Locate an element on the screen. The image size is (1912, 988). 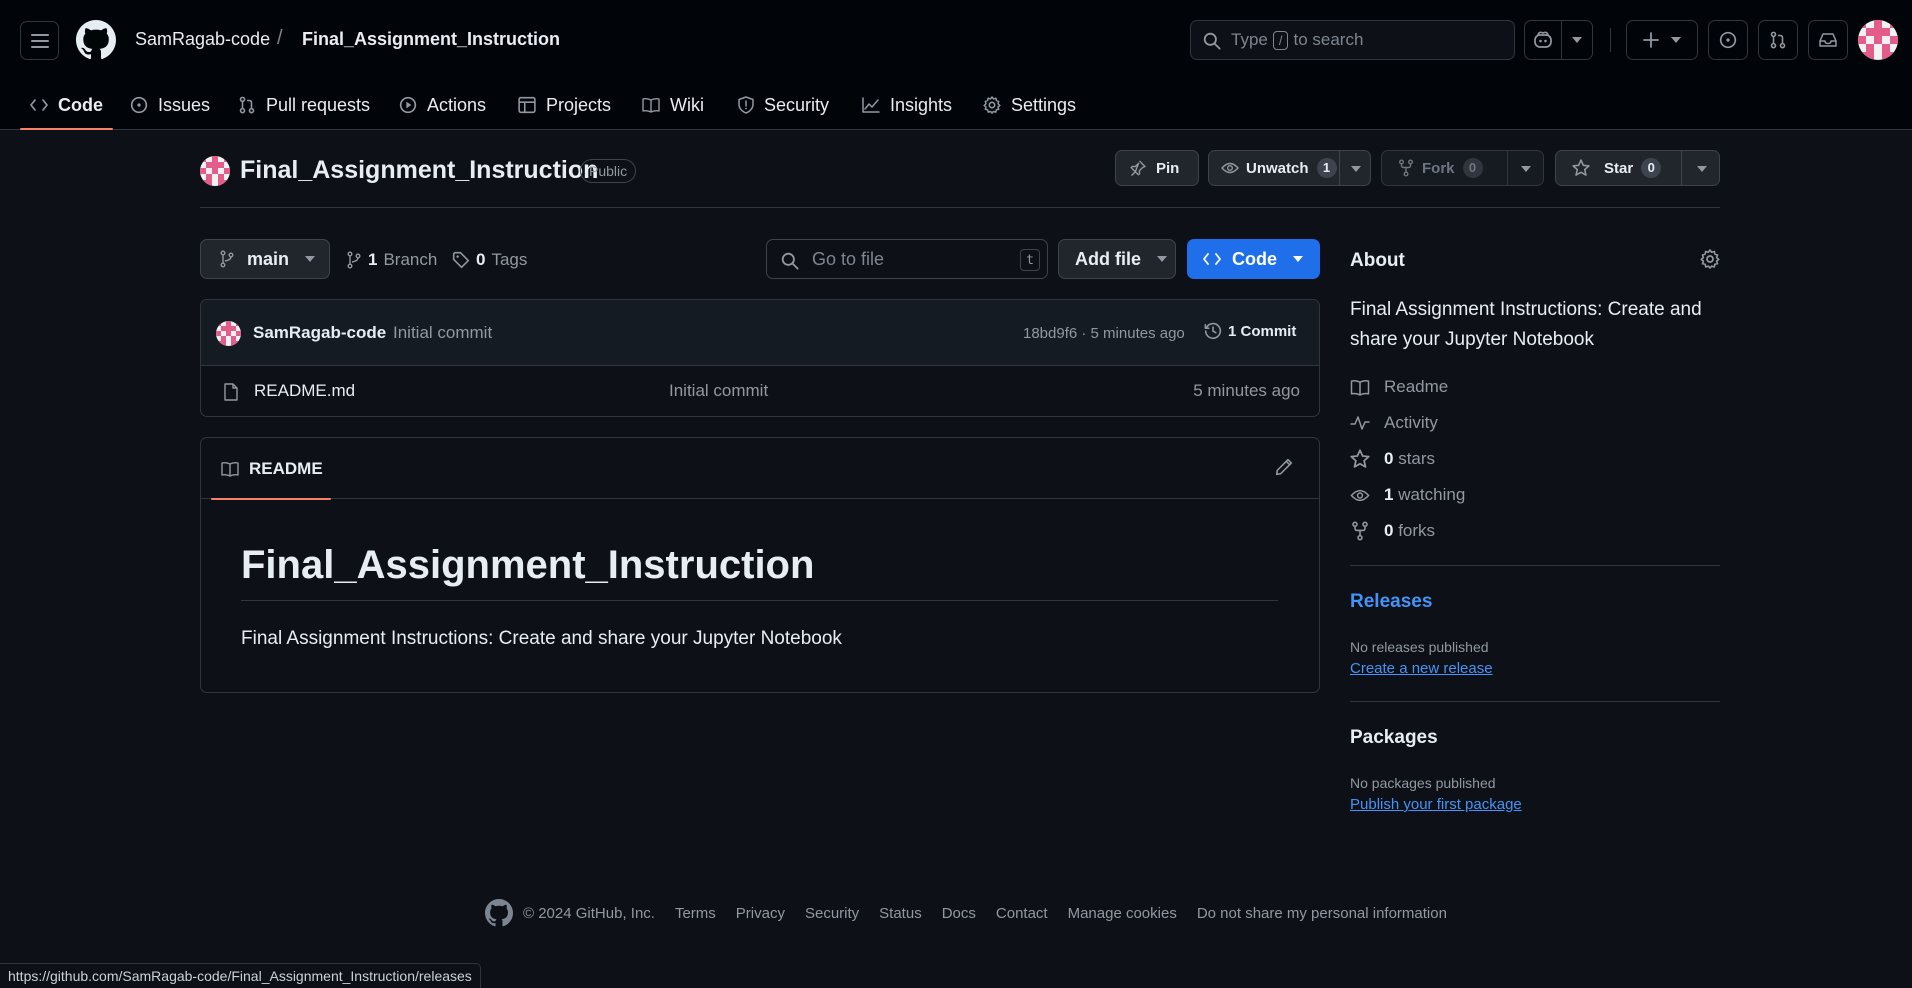
edit-readme-button is located at coordinates (1284, 467).